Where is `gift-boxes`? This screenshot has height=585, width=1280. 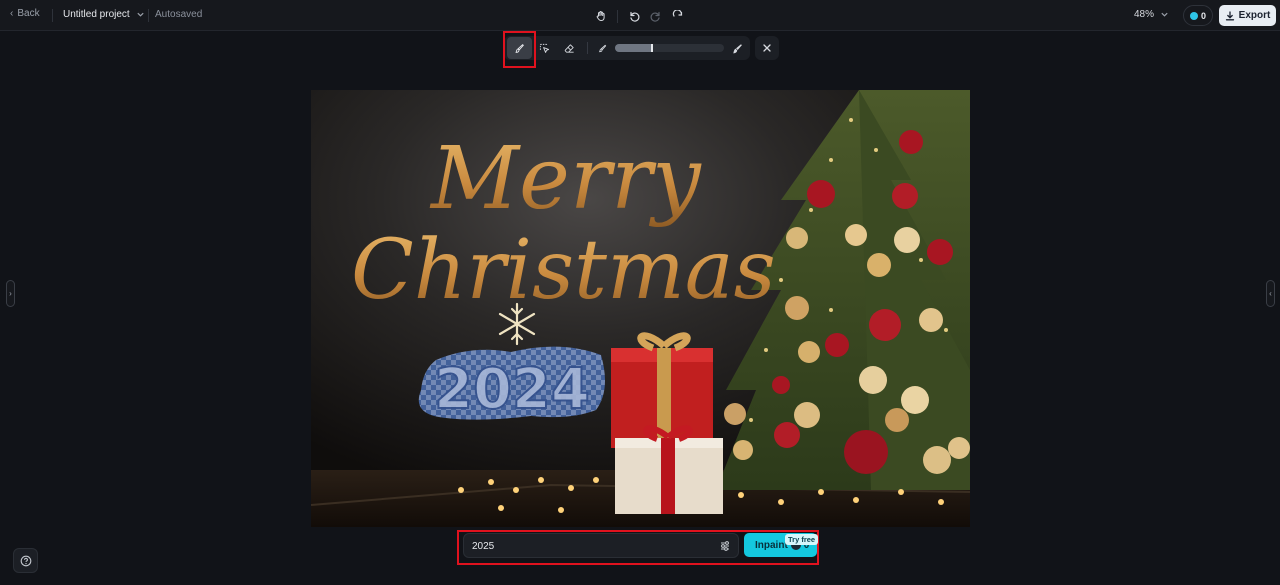
gift-boxes is located at coordinates (667, 423).